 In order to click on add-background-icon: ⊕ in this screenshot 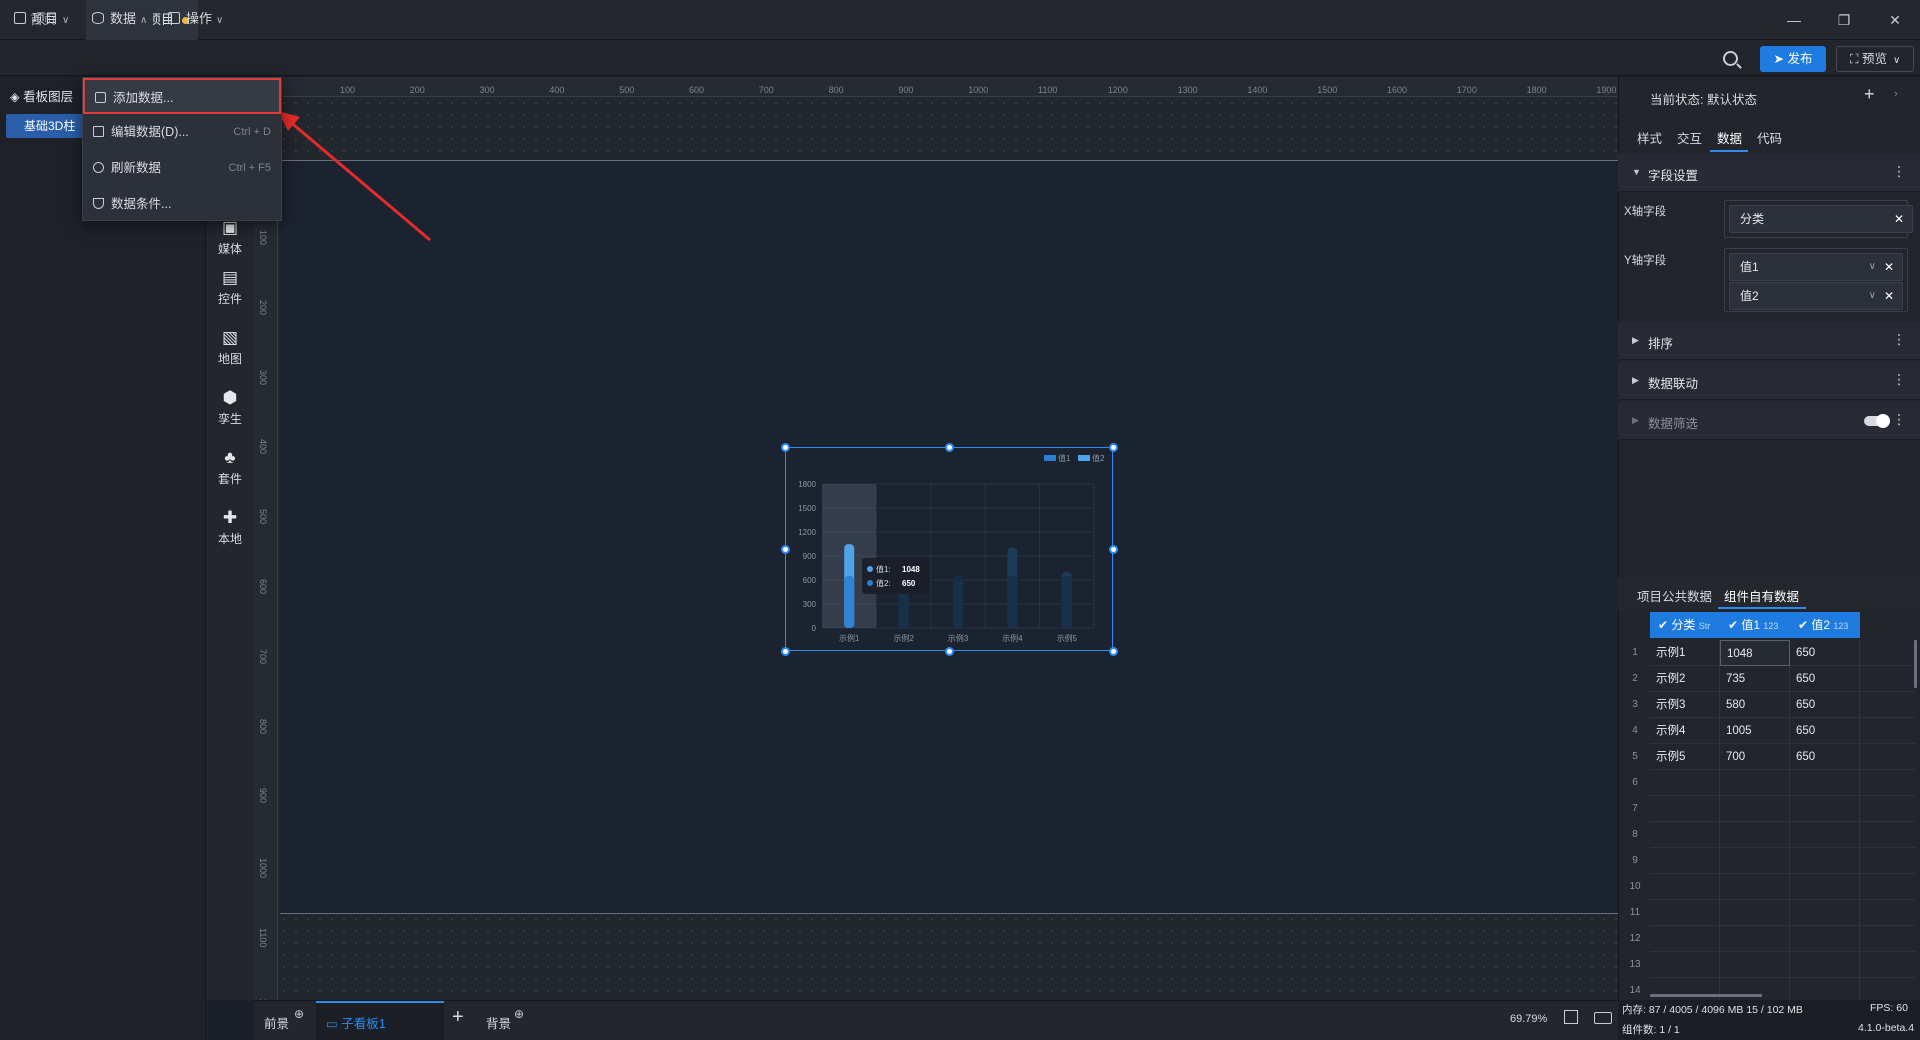, I will do `click(519, 1014)`.